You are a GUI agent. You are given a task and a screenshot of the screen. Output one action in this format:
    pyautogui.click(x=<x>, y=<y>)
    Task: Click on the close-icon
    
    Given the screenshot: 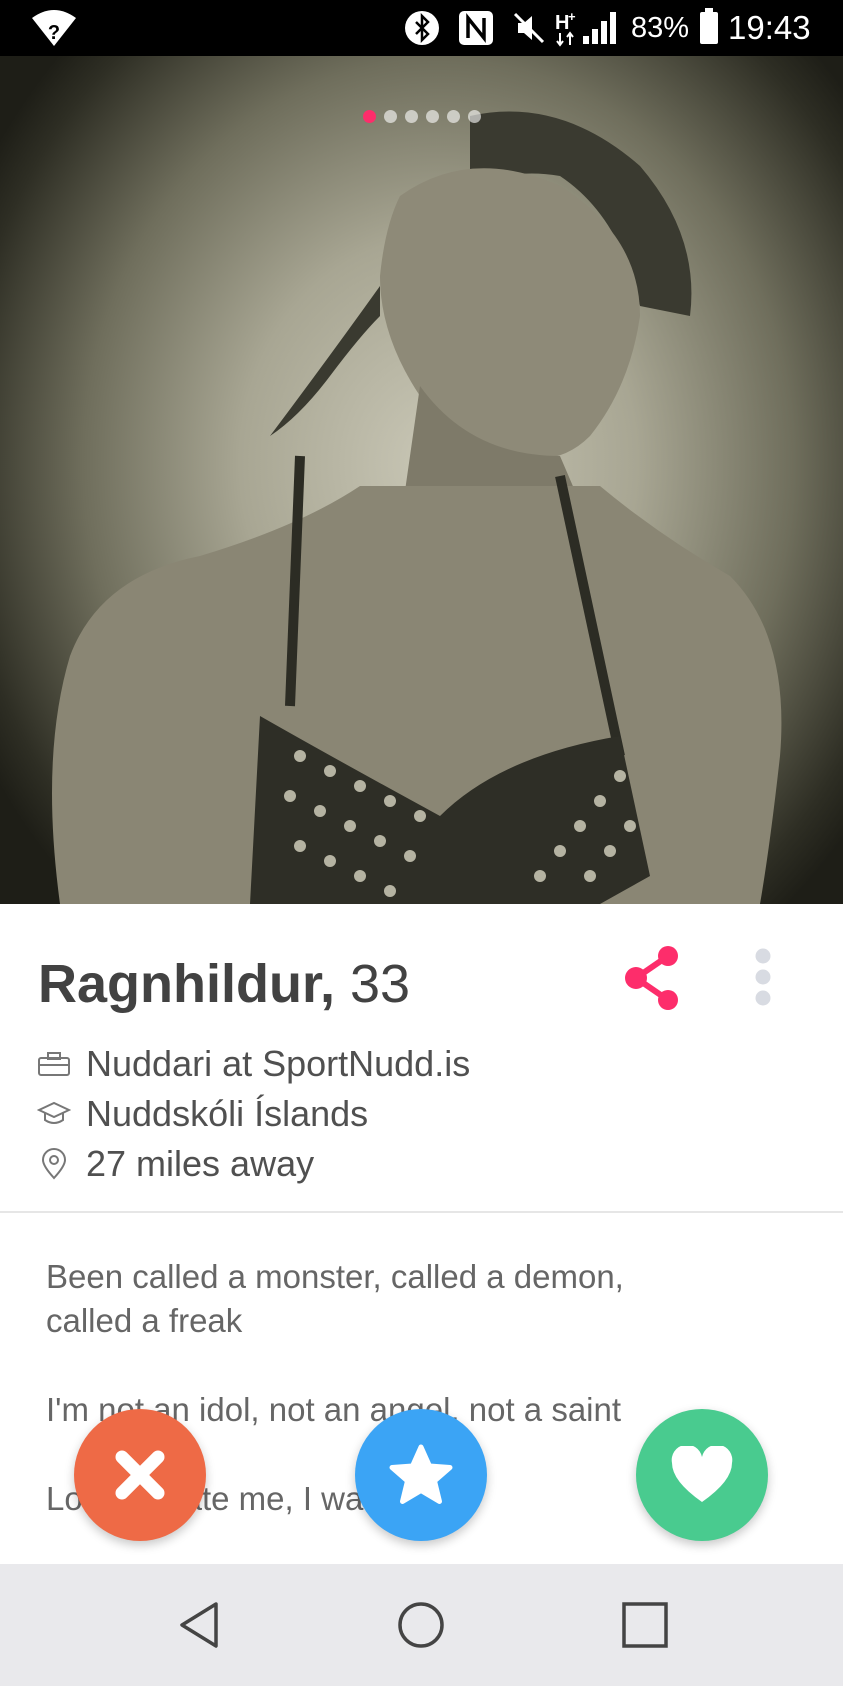 What is the action you would take?
    pyautogui.click(x=140, y=1475)
    